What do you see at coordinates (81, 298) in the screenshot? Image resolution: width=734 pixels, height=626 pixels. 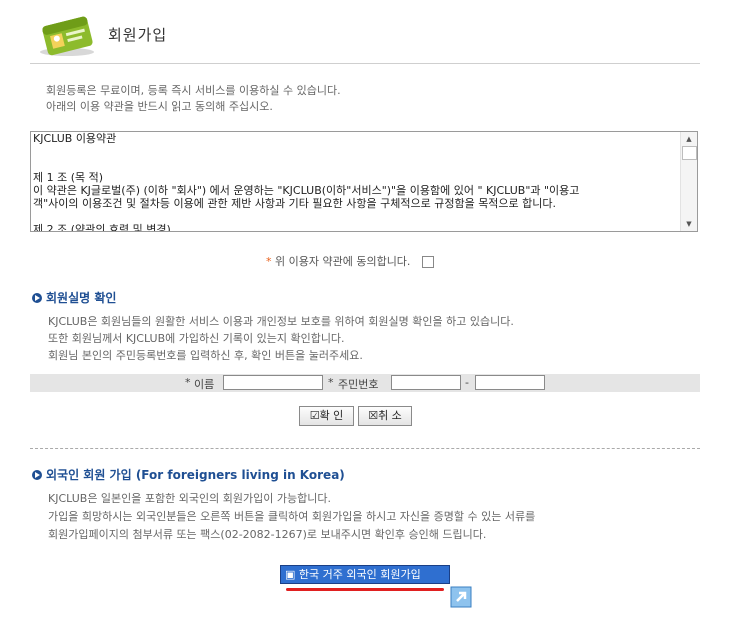 I see `realname-title-text: 회원실명 확인` at bounding box center [81, 298].